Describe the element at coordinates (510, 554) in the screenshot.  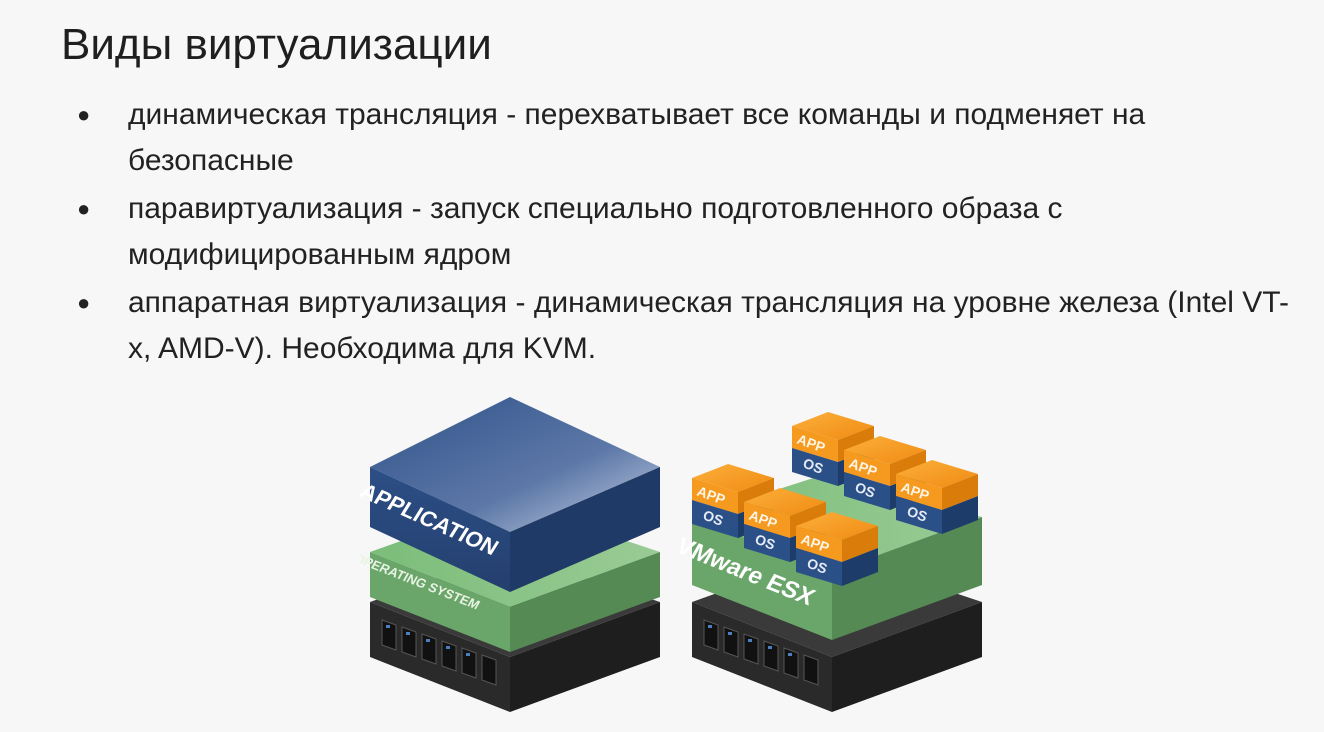
I see `left-stack: OPERATING SYSTEM APPLICATION` at that location.